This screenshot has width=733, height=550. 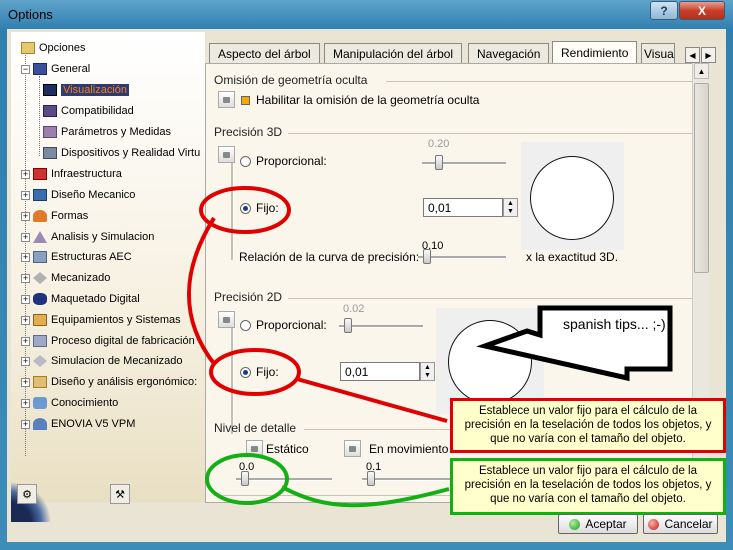 I want to click on tree-item-mecanizado: + Mecanizado, so click(x=65, y=278).